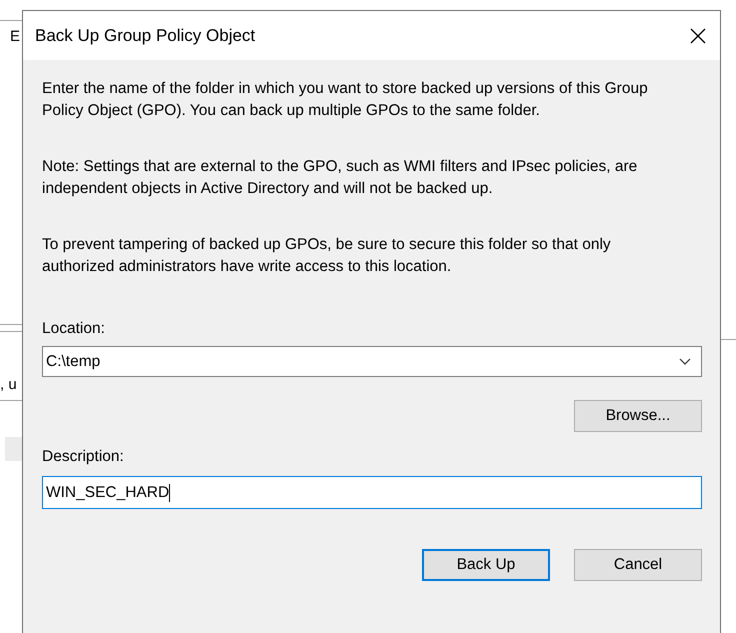 This screenshot has width=736, height=633. I want to click on chevron-down-icon, so click(685, 362).